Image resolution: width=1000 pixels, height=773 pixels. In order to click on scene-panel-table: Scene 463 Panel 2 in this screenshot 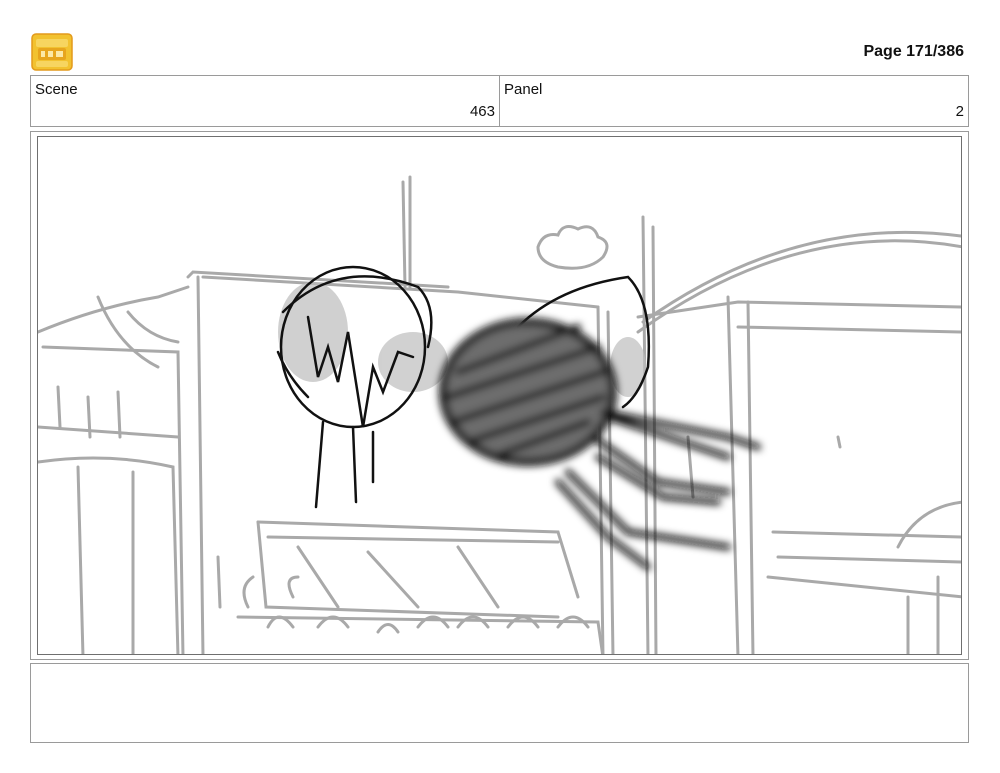, I will do `click(499, 101)`.